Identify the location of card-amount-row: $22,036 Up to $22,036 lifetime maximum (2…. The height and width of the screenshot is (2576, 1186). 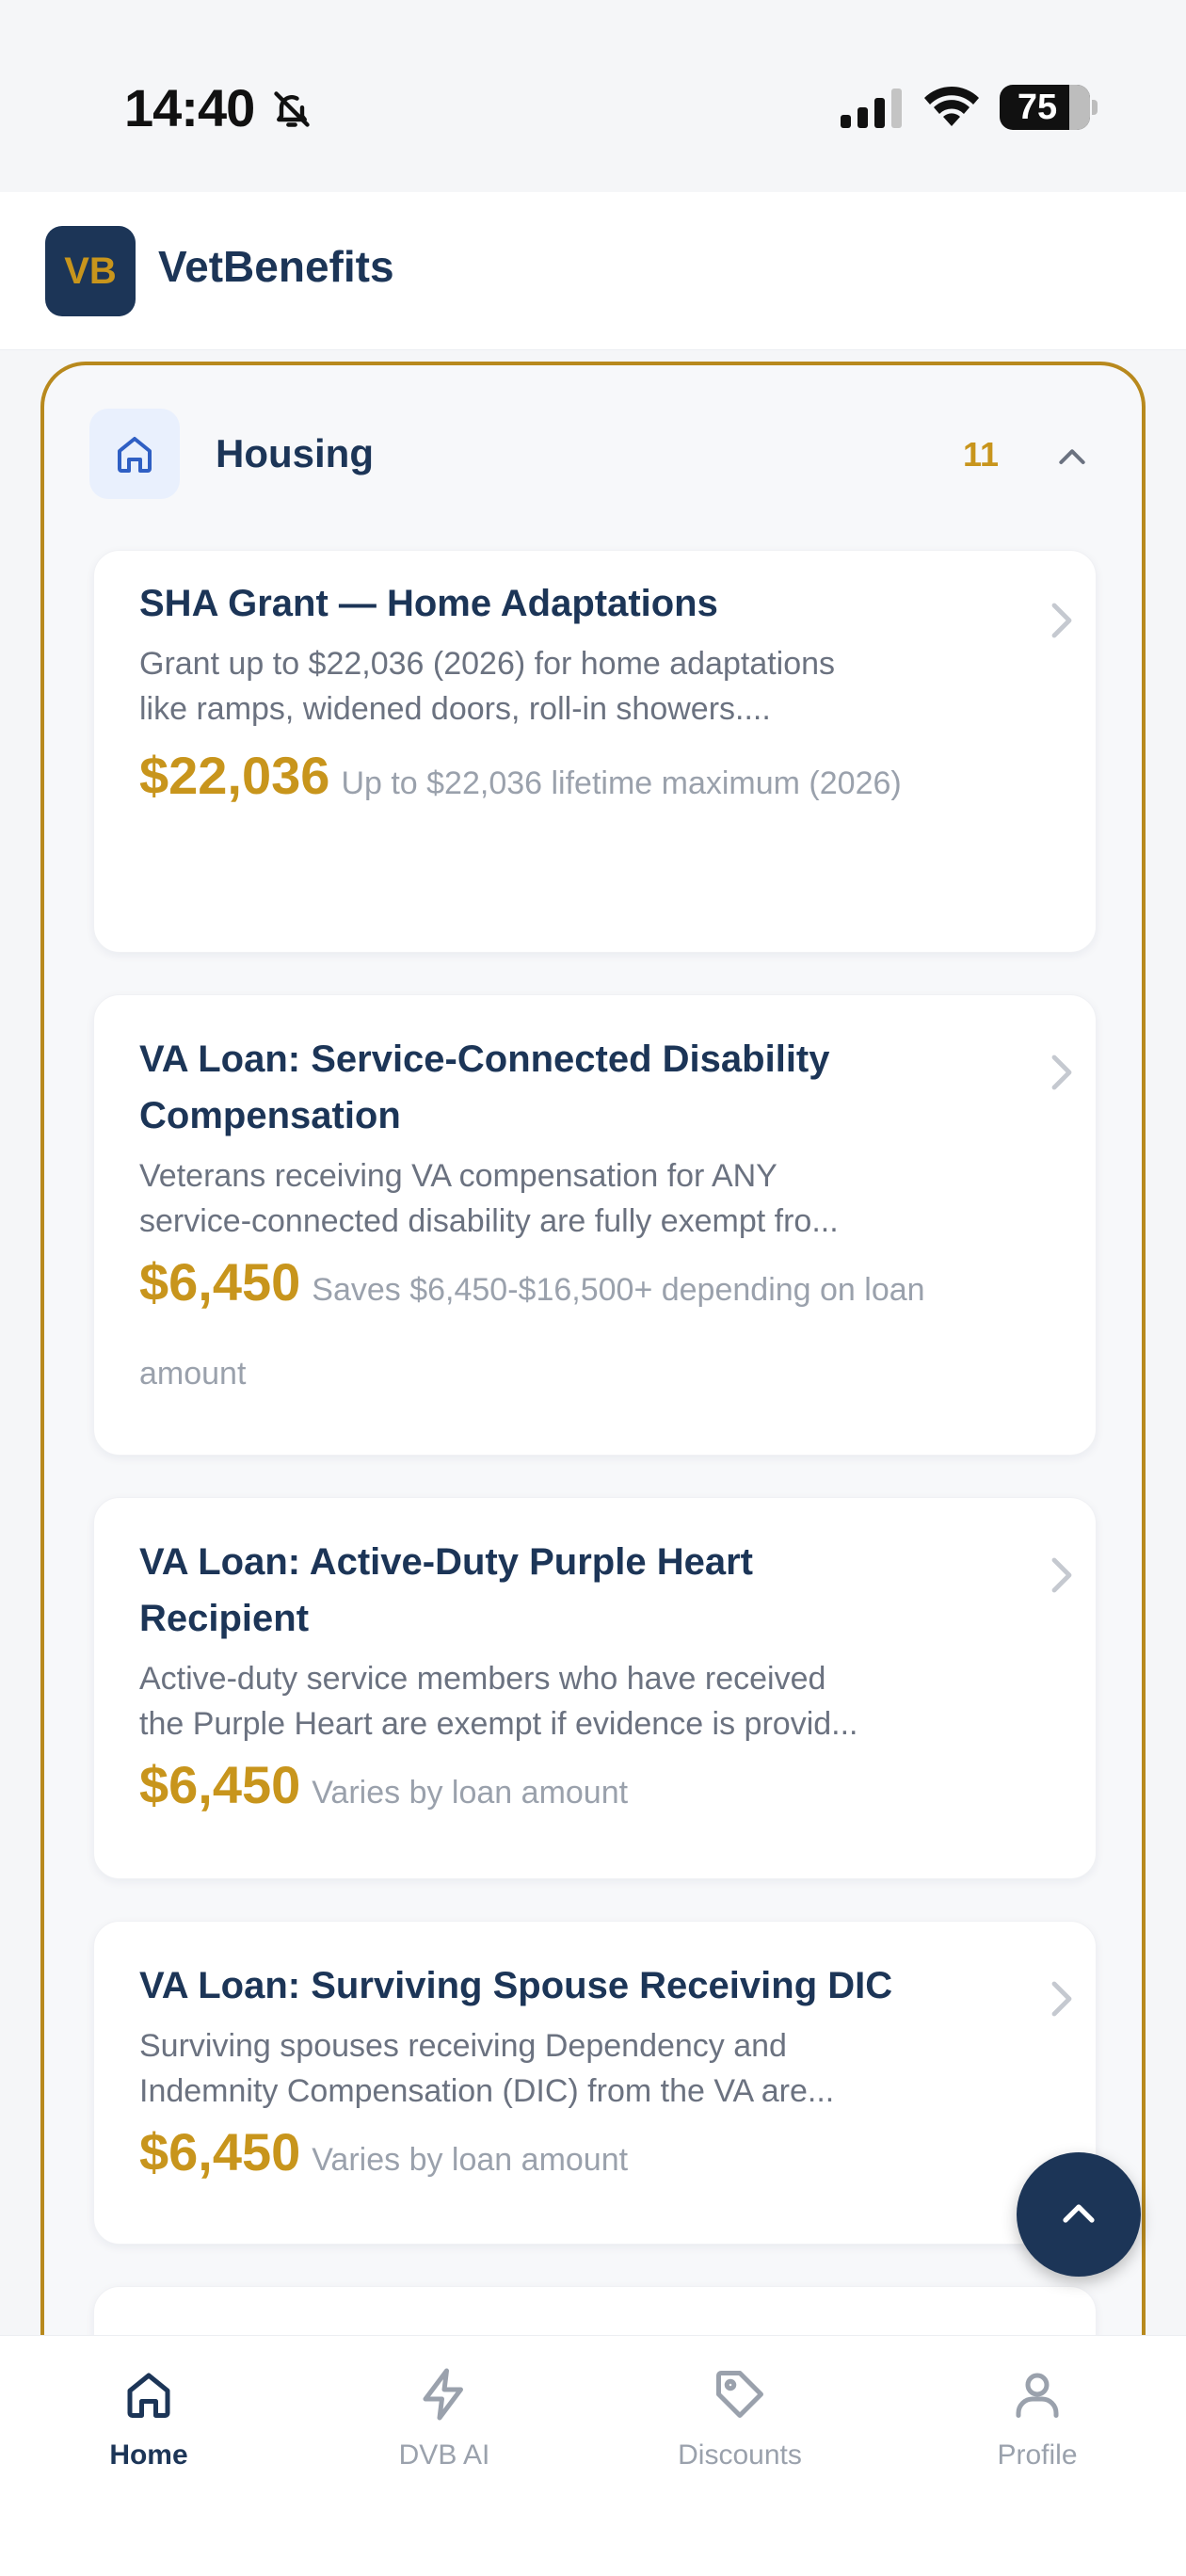
(581, 783).